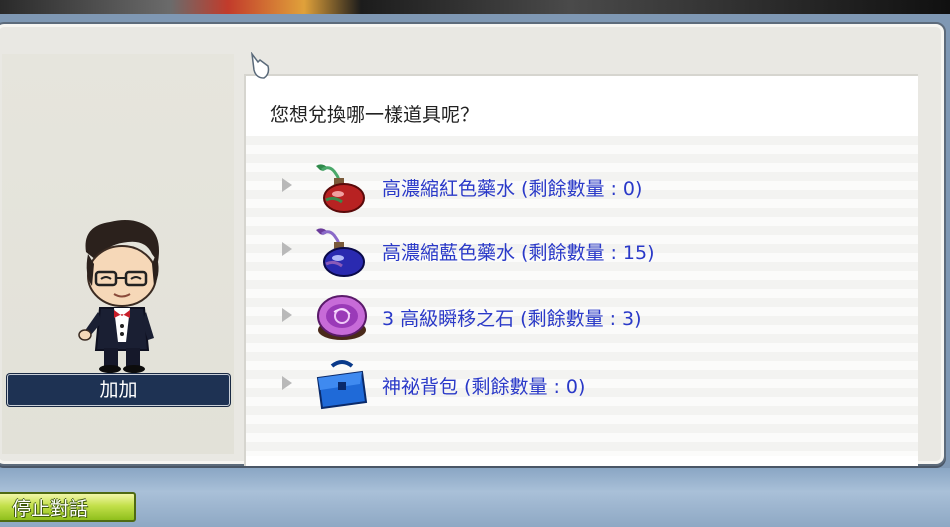  Describe the element at coordinates (68, 507) in the screenshot. I see `end-chat-button: 停止對話` at that location.